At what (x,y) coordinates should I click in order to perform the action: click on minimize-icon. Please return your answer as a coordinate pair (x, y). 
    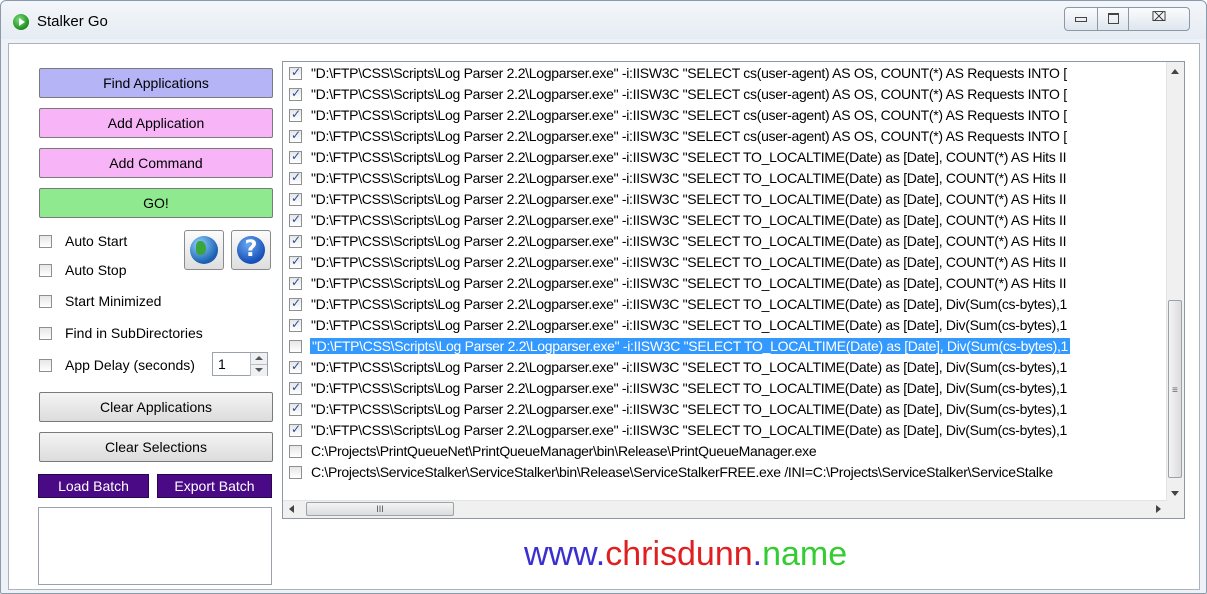
    Looking at the image, I should click on (1081, 19).